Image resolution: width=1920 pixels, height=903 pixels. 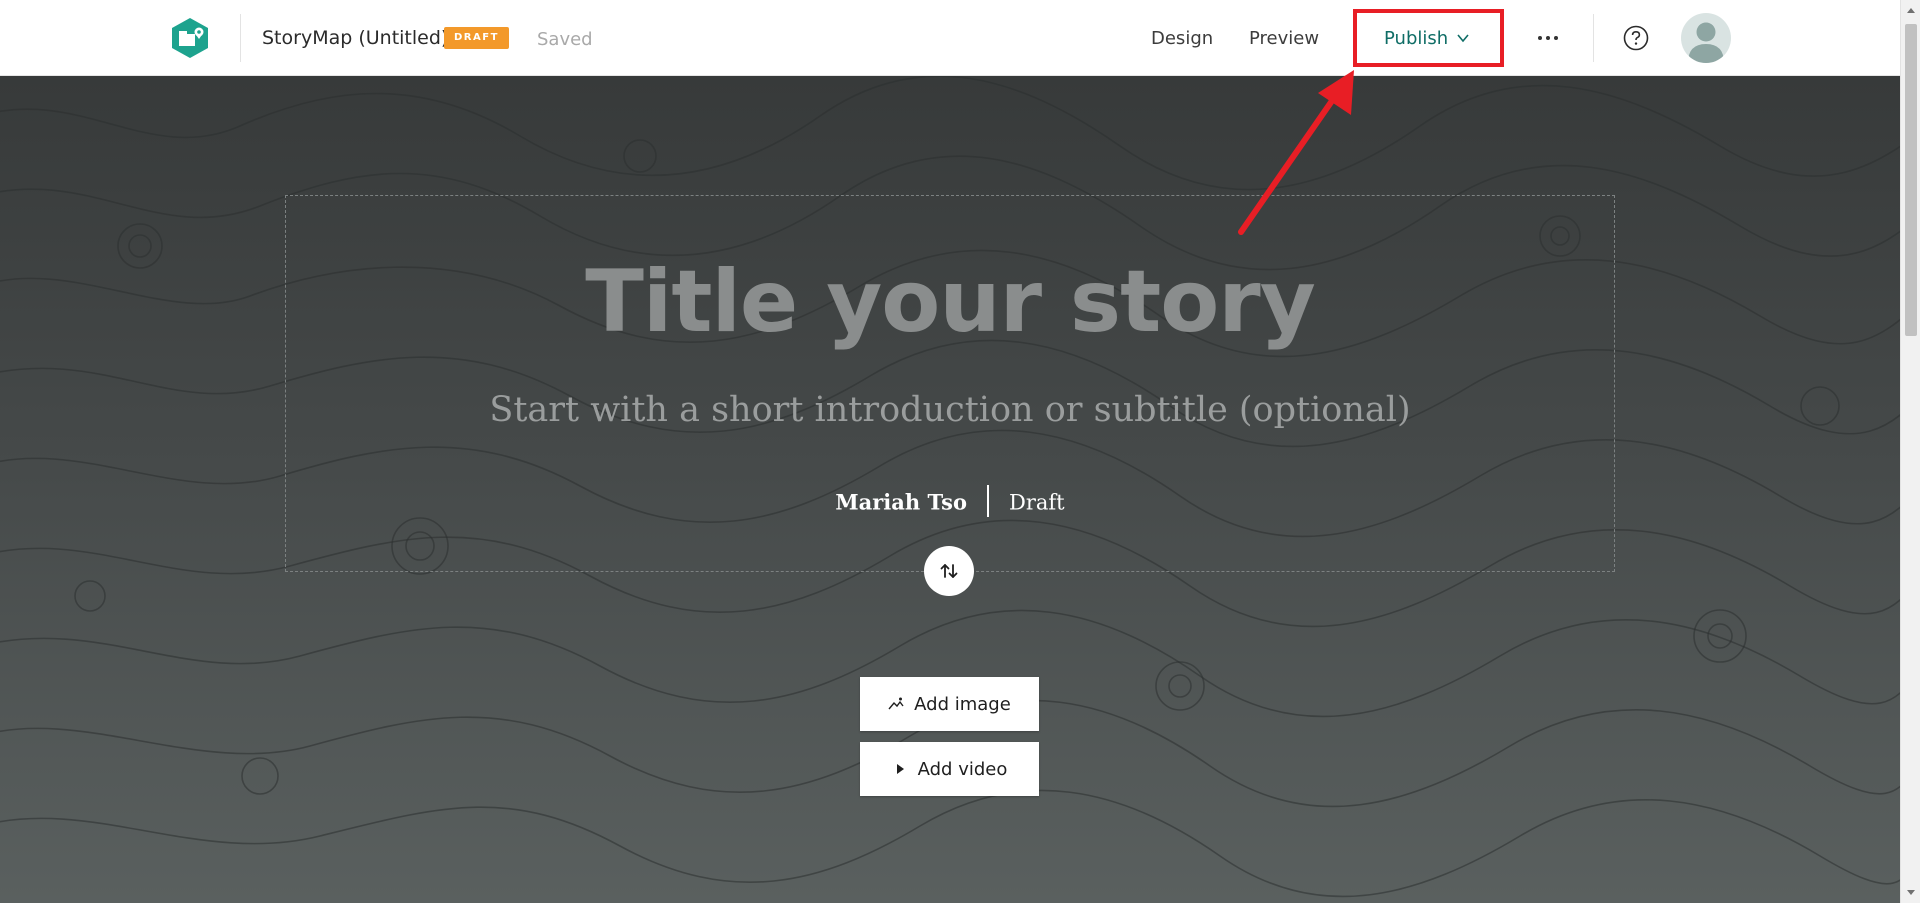 I want to click on play-icon, so click(x=900, y=769).